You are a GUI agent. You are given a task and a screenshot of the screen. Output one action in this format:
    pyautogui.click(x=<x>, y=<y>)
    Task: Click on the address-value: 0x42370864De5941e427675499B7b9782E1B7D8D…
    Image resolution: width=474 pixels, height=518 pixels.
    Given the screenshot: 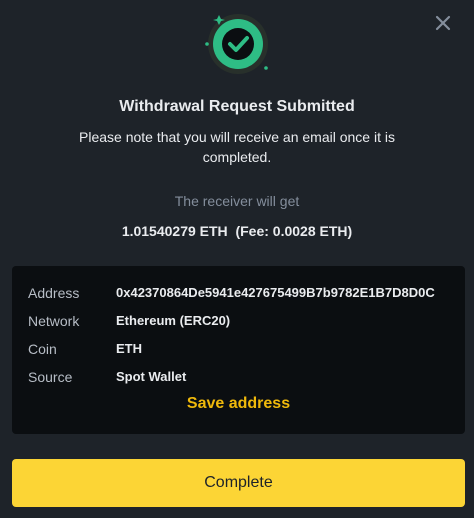 What is the action you would take?
    pyautogui.click(x=275, y=292)
    